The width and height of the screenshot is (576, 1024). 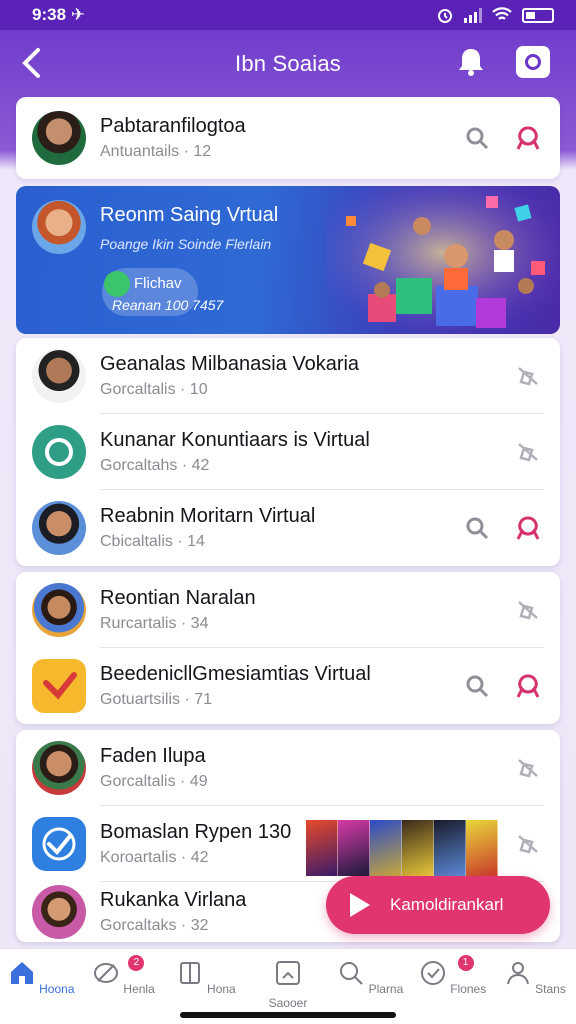 What do you see at coordinates (173, 126) in the screenshot?
I see `contact-name: Pabtaranfilogtoa` at bounding box center [173, 126].